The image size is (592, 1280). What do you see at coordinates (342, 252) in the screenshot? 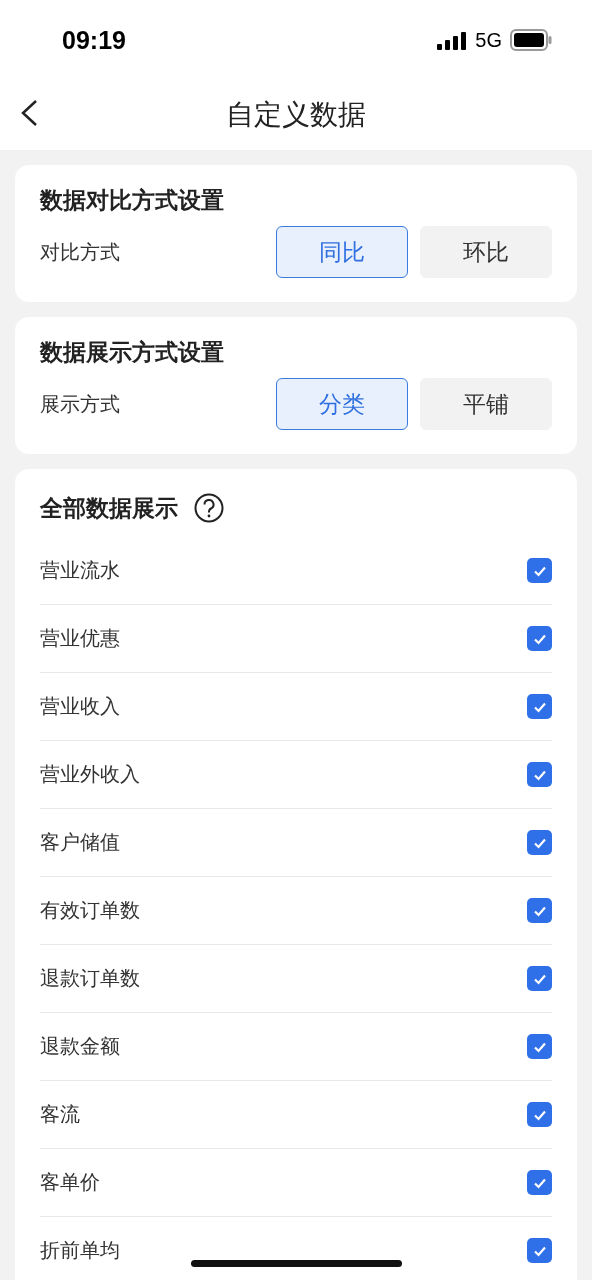
I see `option-button: 同比` at bounding box center [342, 252].